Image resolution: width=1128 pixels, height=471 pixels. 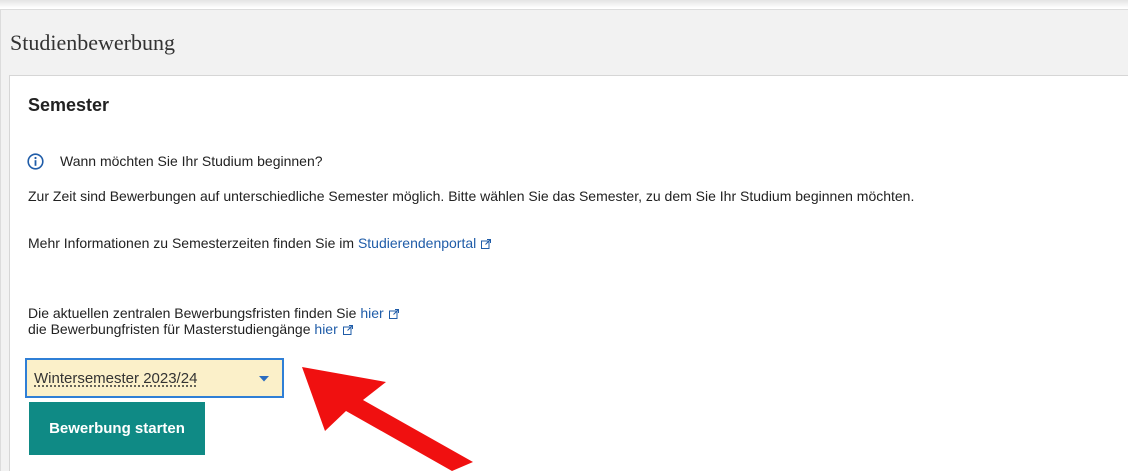 I want to click on master-deadlines-link: hier, so click(x=333, y=329).